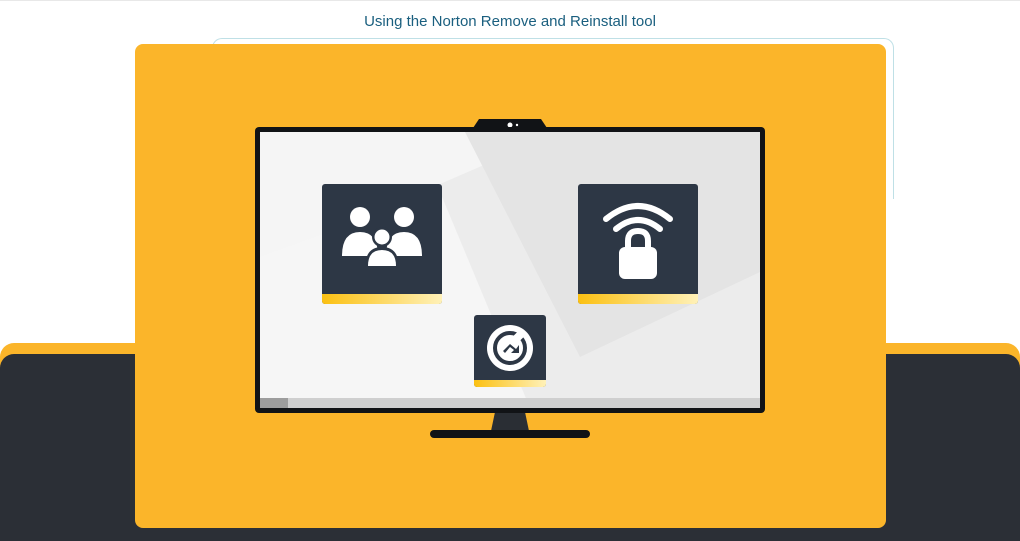 Image resolution: width=1020 pixels, height=541 pixels. I want to click on family-tile, so click(382, 244).